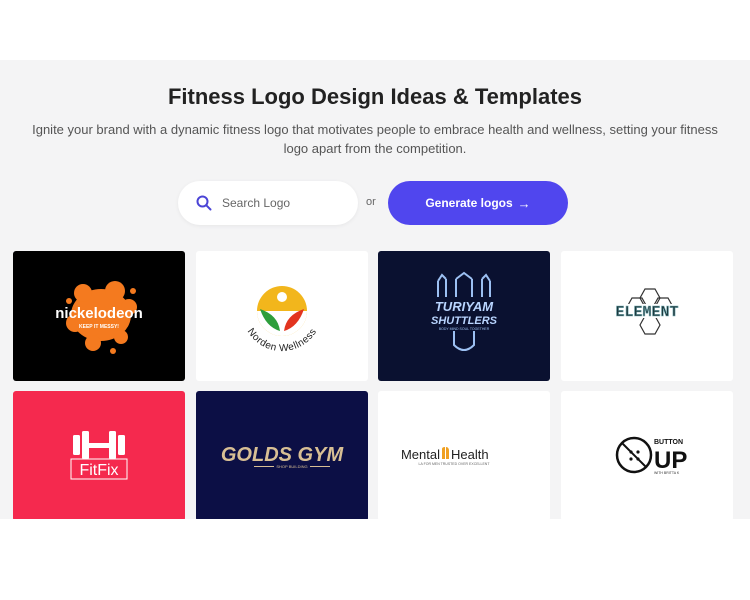  I want to click on logo-tagline: KEEP IT MESSY!, so click(99, 327).